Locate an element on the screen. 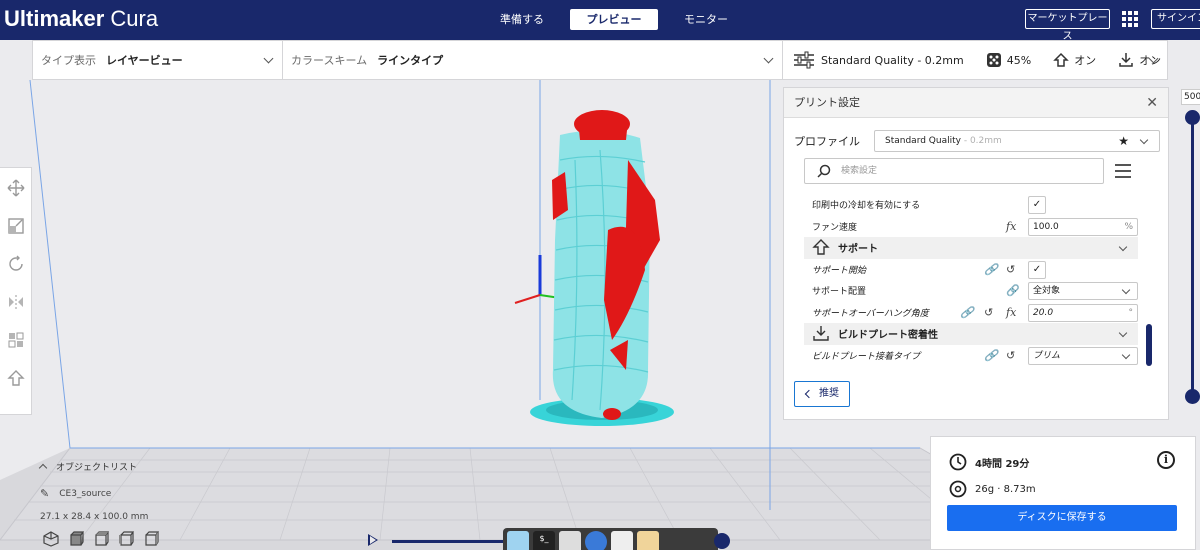  setting-cooling-enable: 印刷中の冷却を有効にする ✓ is located at coordinates (971, 205).